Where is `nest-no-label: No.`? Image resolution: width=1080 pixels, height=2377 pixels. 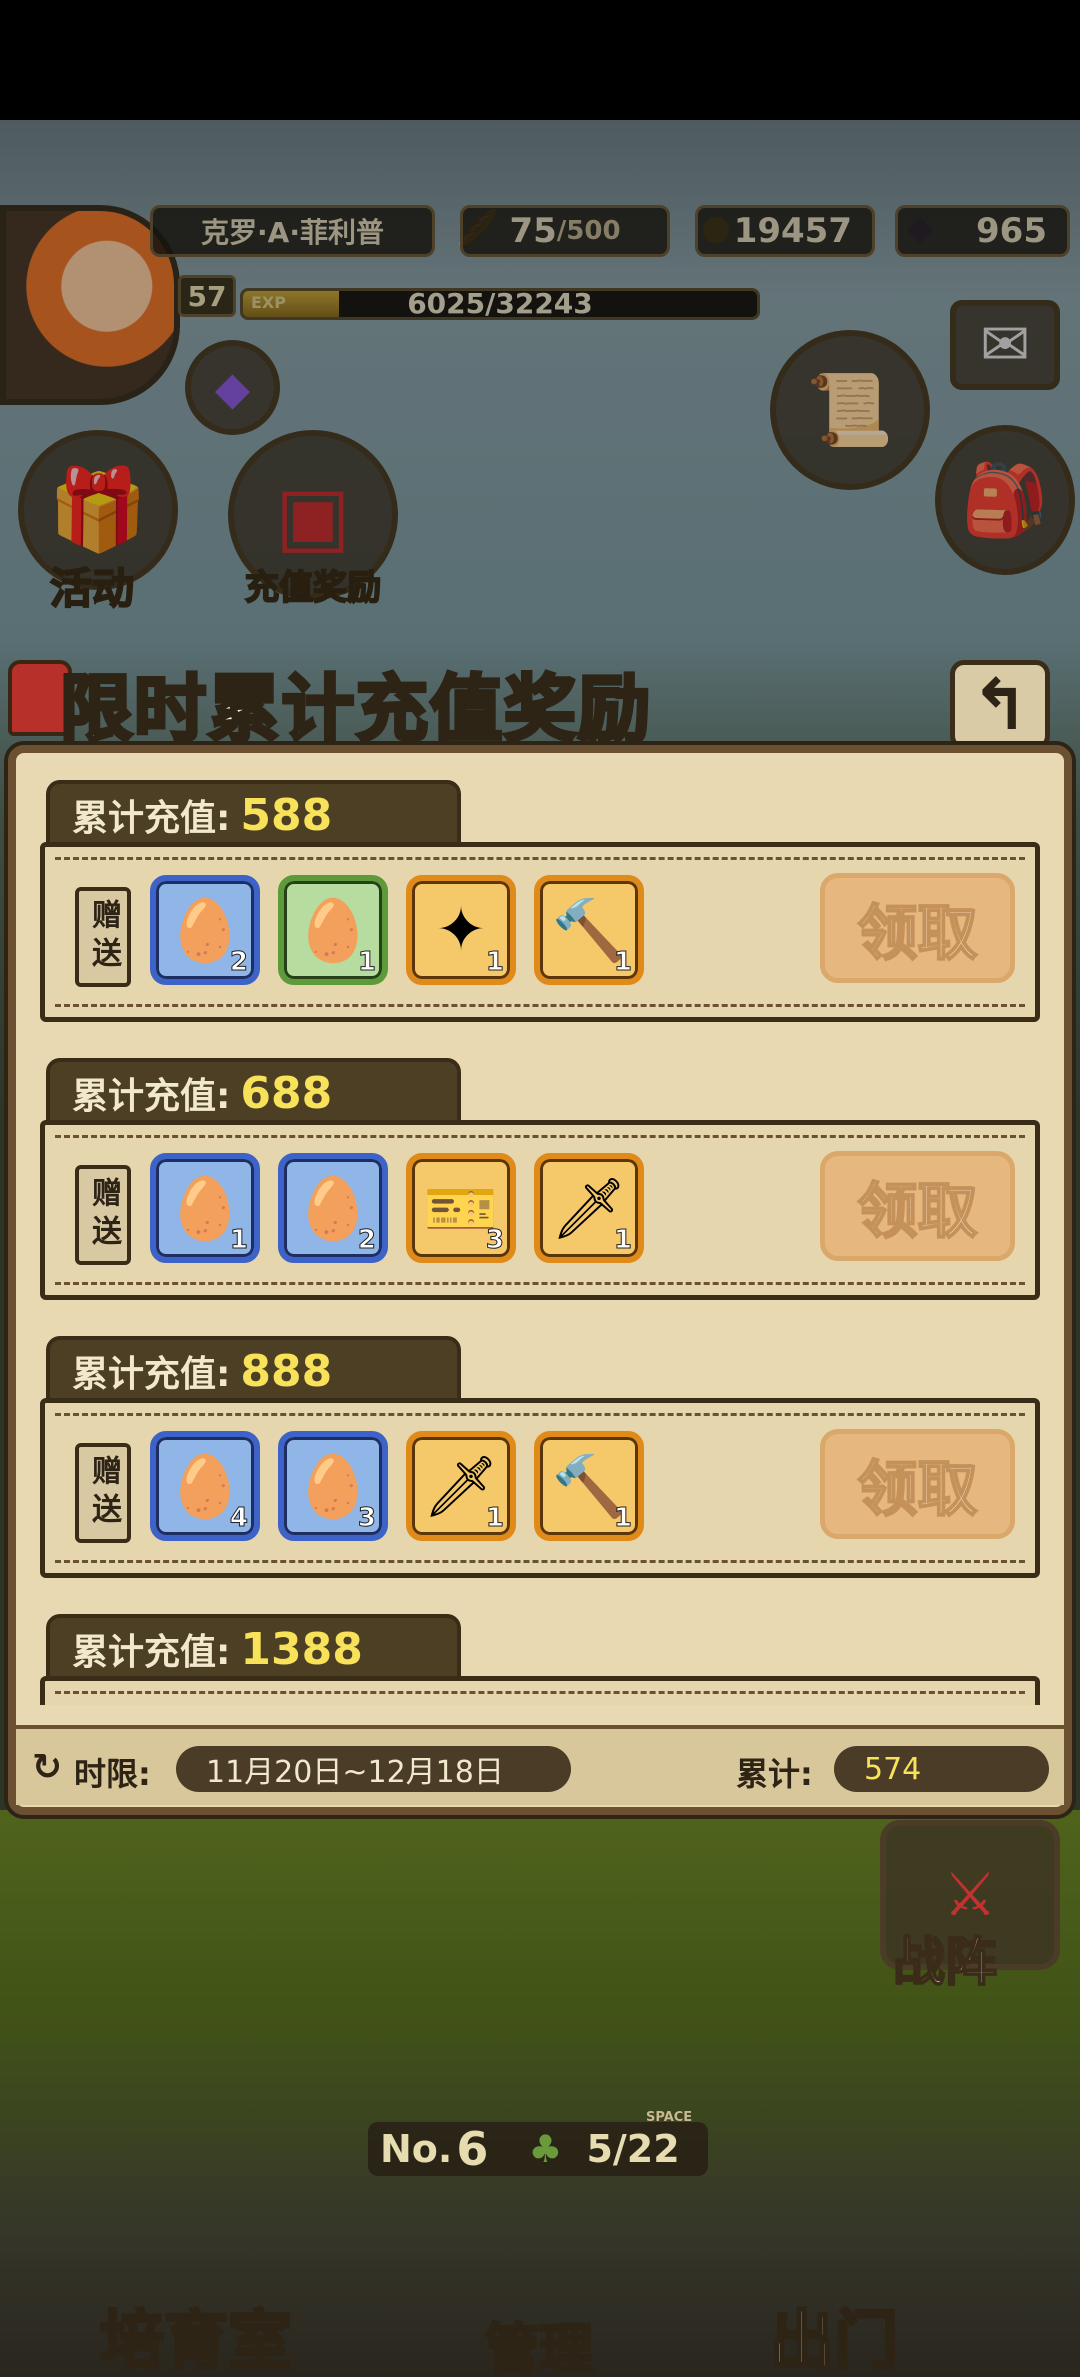
nest-no-label: No. is located at coordinates (416, 2149).